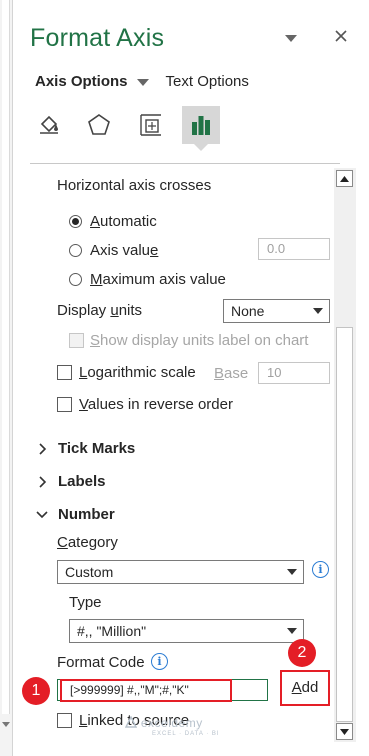  I want to click on display-units-label: Display units, so click(99, 310).